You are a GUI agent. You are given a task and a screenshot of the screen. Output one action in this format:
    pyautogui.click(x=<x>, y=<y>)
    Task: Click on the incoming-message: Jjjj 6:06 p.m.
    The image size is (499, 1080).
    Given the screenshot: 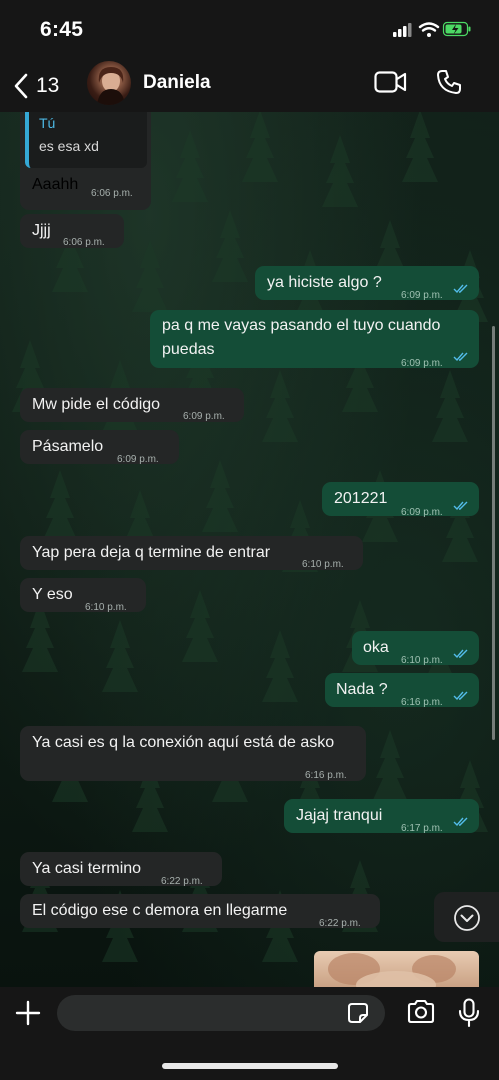 What is the action you would take?
    pyautogui.click(x=72, y=231)
    